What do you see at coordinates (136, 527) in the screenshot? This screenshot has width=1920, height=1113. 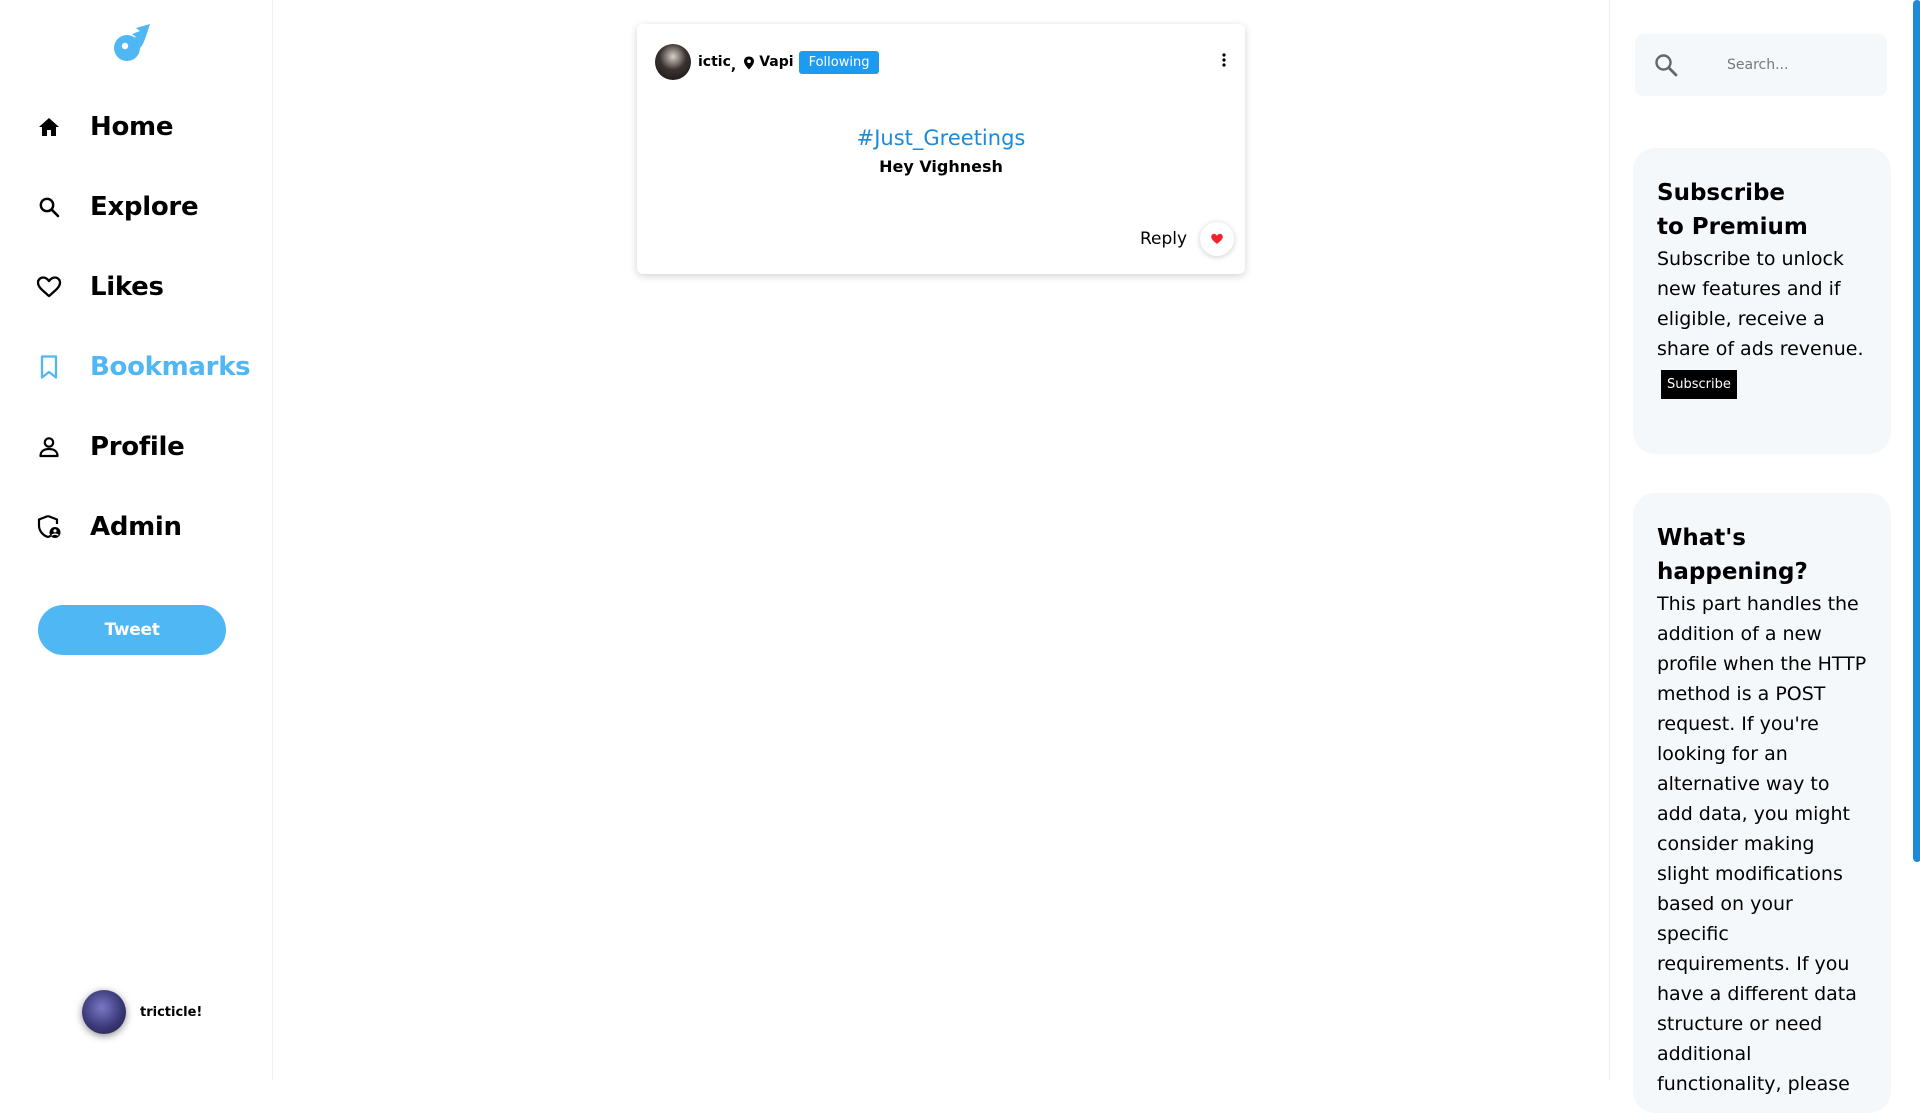 I see `sidebar-item-label: Admin` at bounding box center [136, 527].